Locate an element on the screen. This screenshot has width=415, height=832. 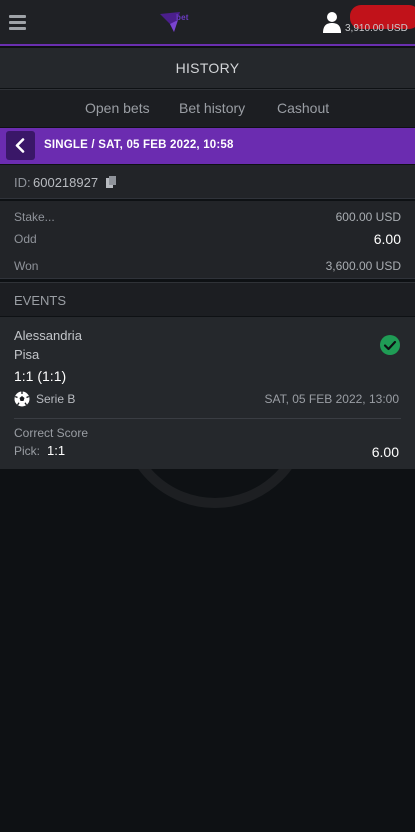
history-tabs: Open bets Bet history Cashout is located at coordinates (207, 108).